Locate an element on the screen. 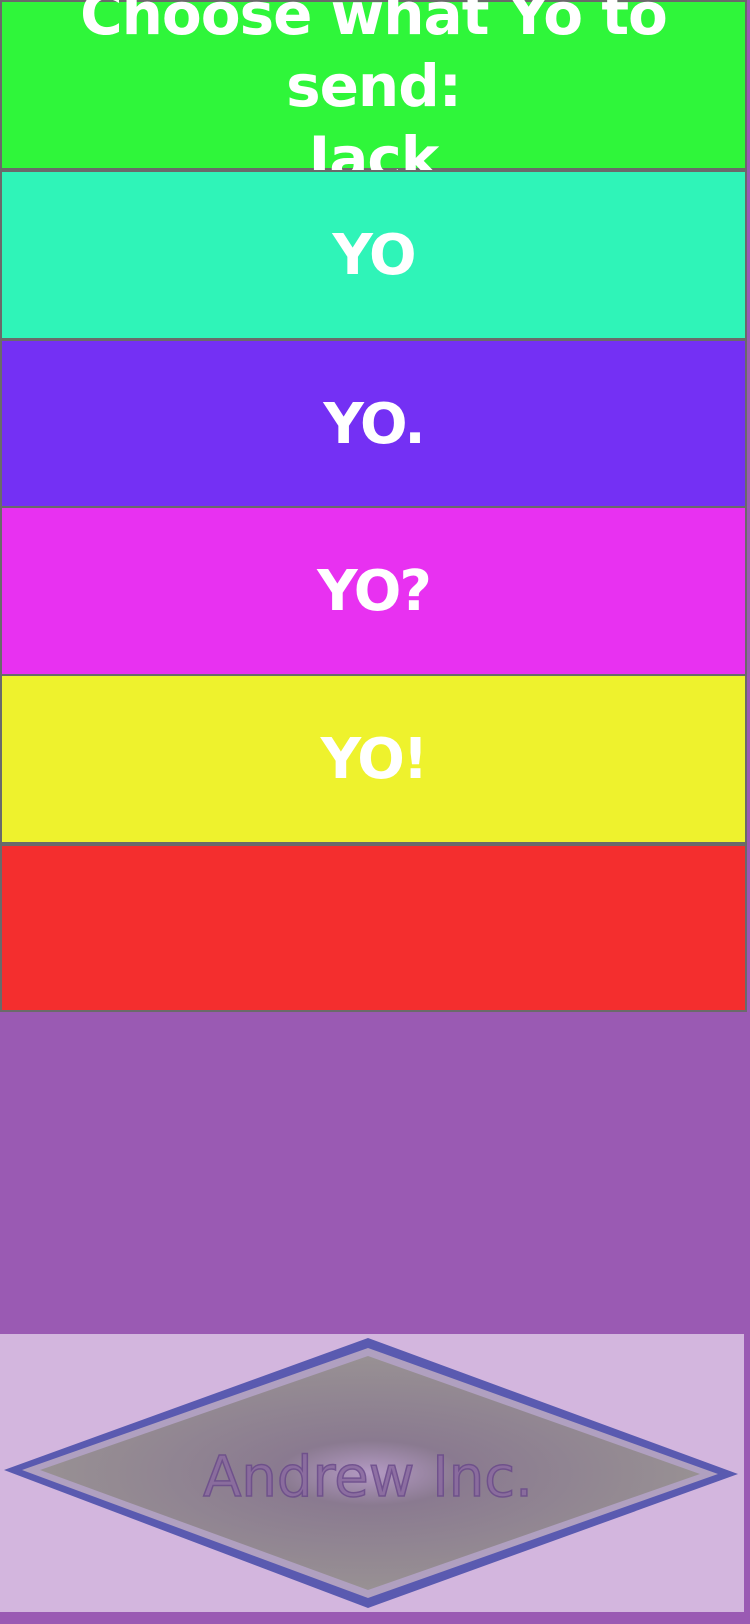  logo-text: Andrew Inc. is located at coordinates (368, 1477).